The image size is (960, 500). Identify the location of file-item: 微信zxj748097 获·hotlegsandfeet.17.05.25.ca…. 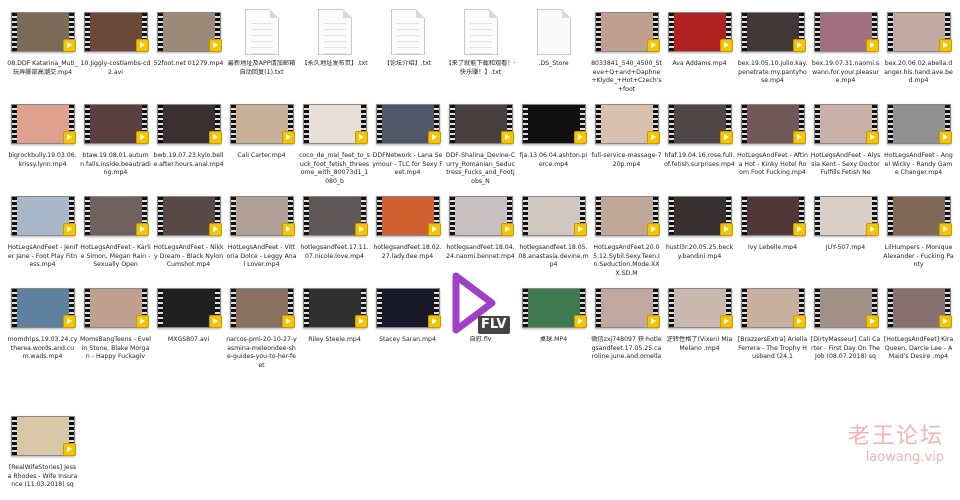
(626, 344).